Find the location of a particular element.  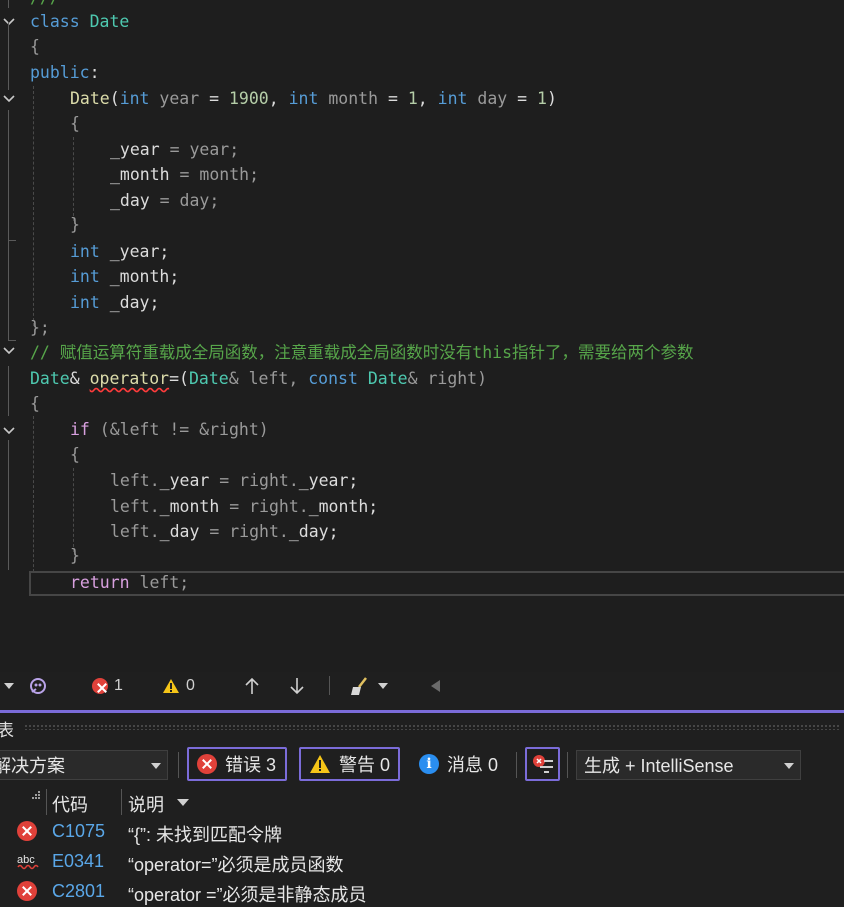

error-squiggle: operator is located at coordinates (129, 378).